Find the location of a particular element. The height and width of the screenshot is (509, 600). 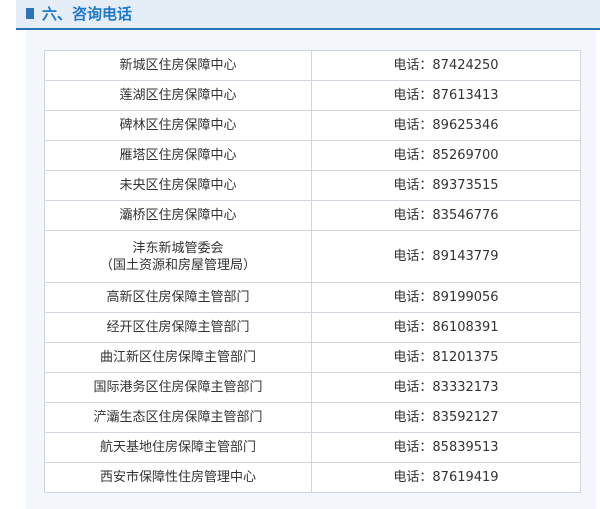

table-row: 莲湖区住房保障中心 电话：87613413 is located at coordinates (312, 95).